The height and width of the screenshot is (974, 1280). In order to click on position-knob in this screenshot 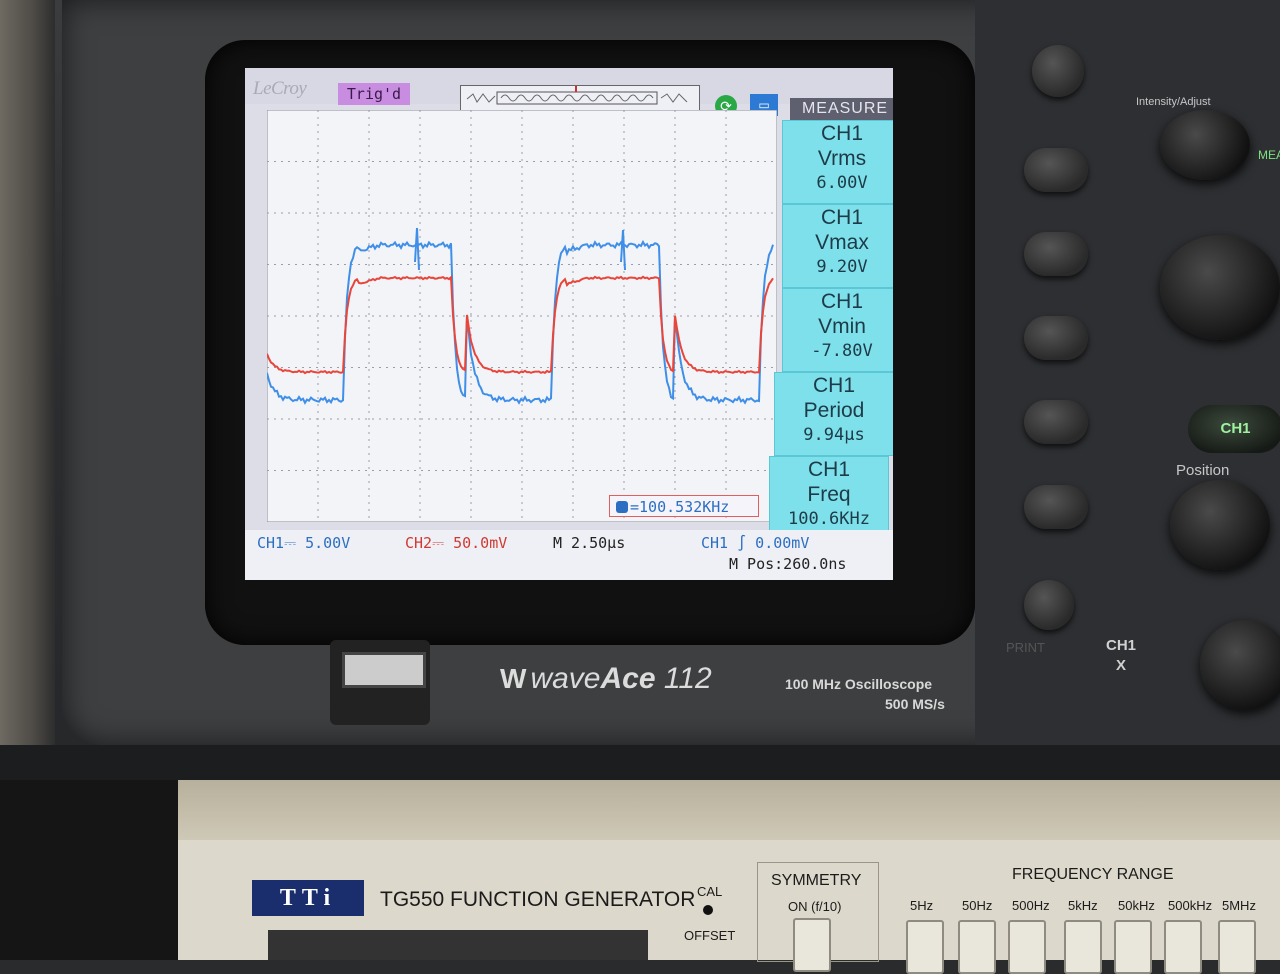, I will do `click(1220, 525)`.